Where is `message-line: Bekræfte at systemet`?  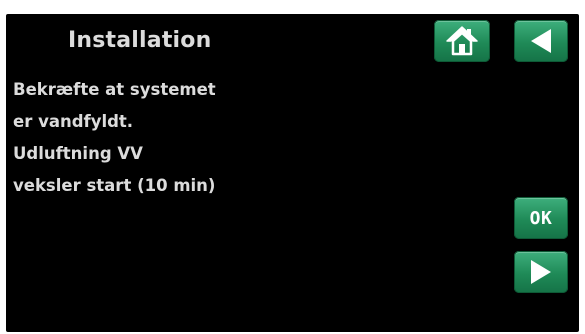 message-line: Bekræfte at systemet is located at coordinates (114, 89).